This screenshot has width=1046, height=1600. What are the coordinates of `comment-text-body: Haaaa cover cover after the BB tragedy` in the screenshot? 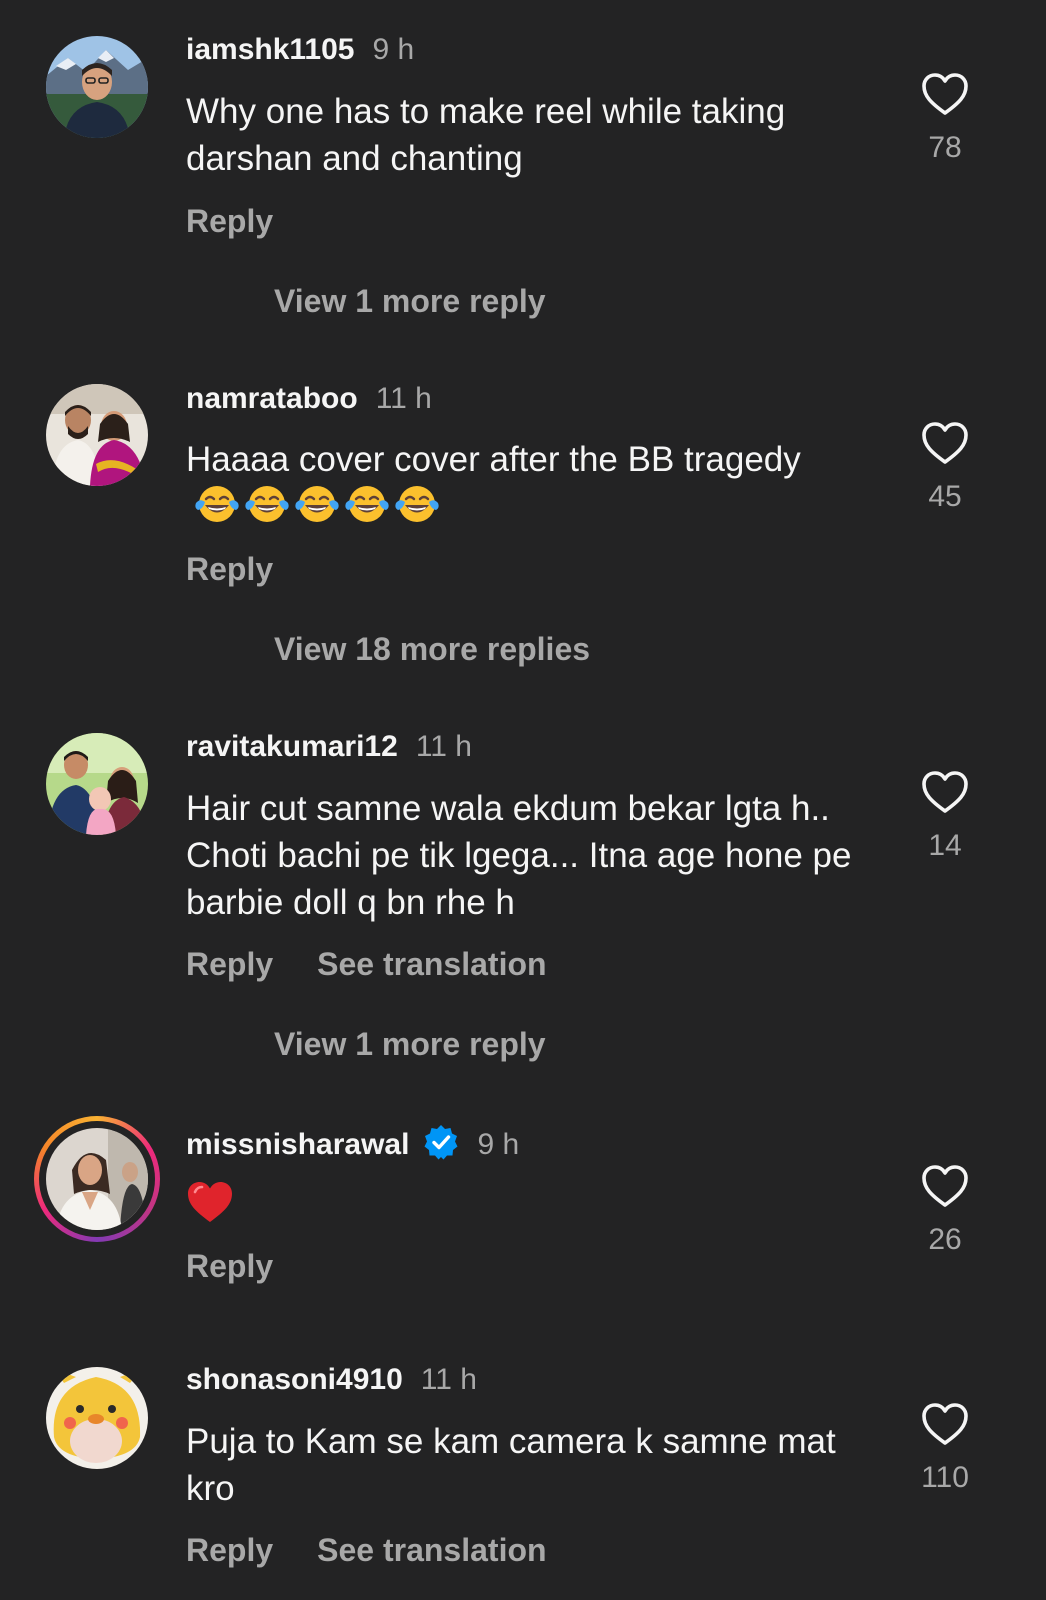 It's located at (493, 459).